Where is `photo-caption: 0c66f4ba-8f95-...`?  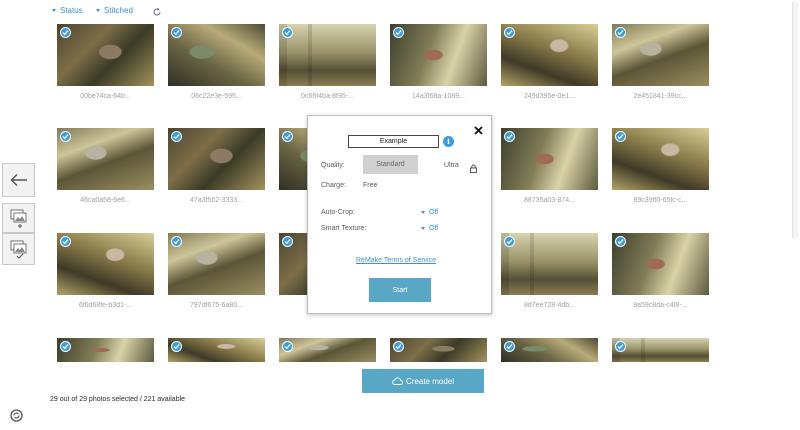
photo-caption: 0c66f4ba-8f95-... is located at coordinates (327, 96).